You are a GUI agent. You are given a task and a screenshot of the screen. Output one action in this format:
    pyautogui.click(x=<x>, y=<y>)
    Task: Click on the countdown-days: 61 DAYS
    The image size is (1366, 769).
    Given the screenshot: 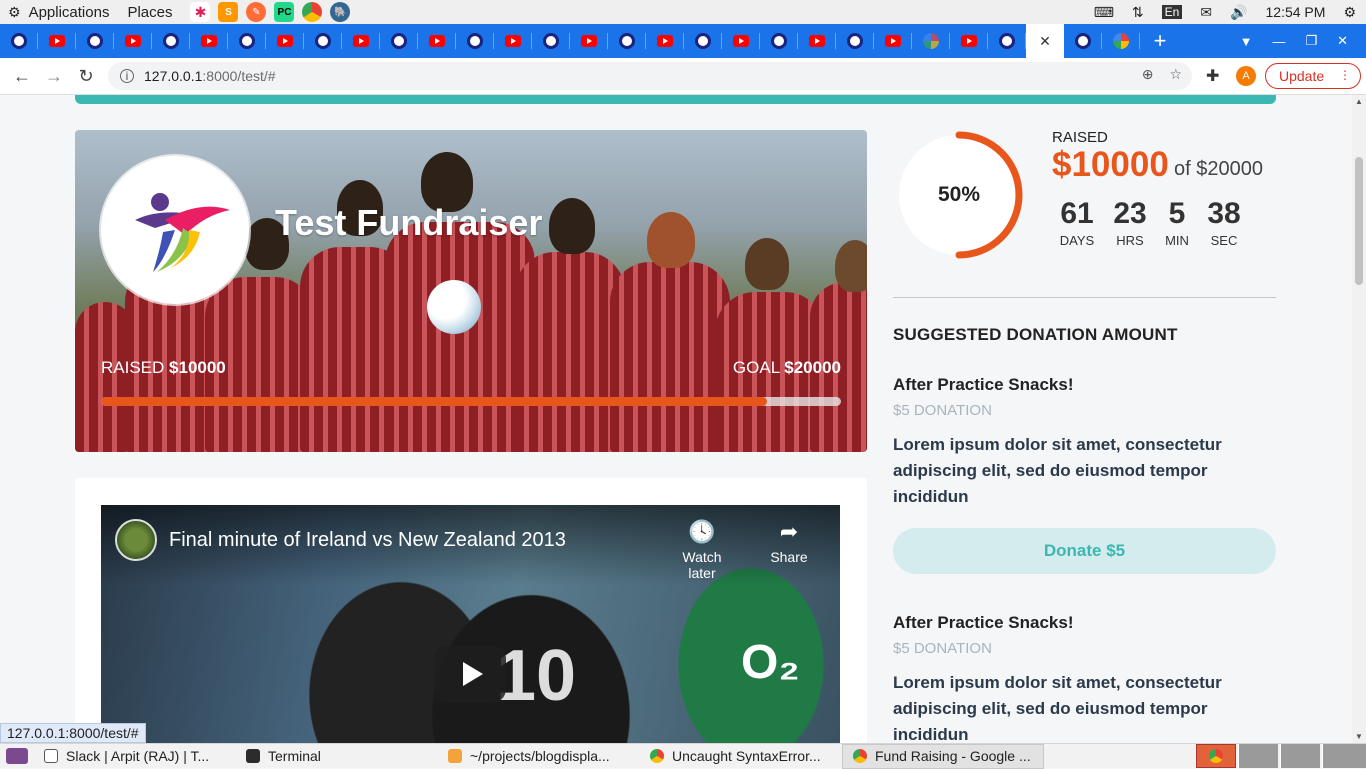 What is the action you would take?
    pyautogui.click(x=1077, y=222)
    